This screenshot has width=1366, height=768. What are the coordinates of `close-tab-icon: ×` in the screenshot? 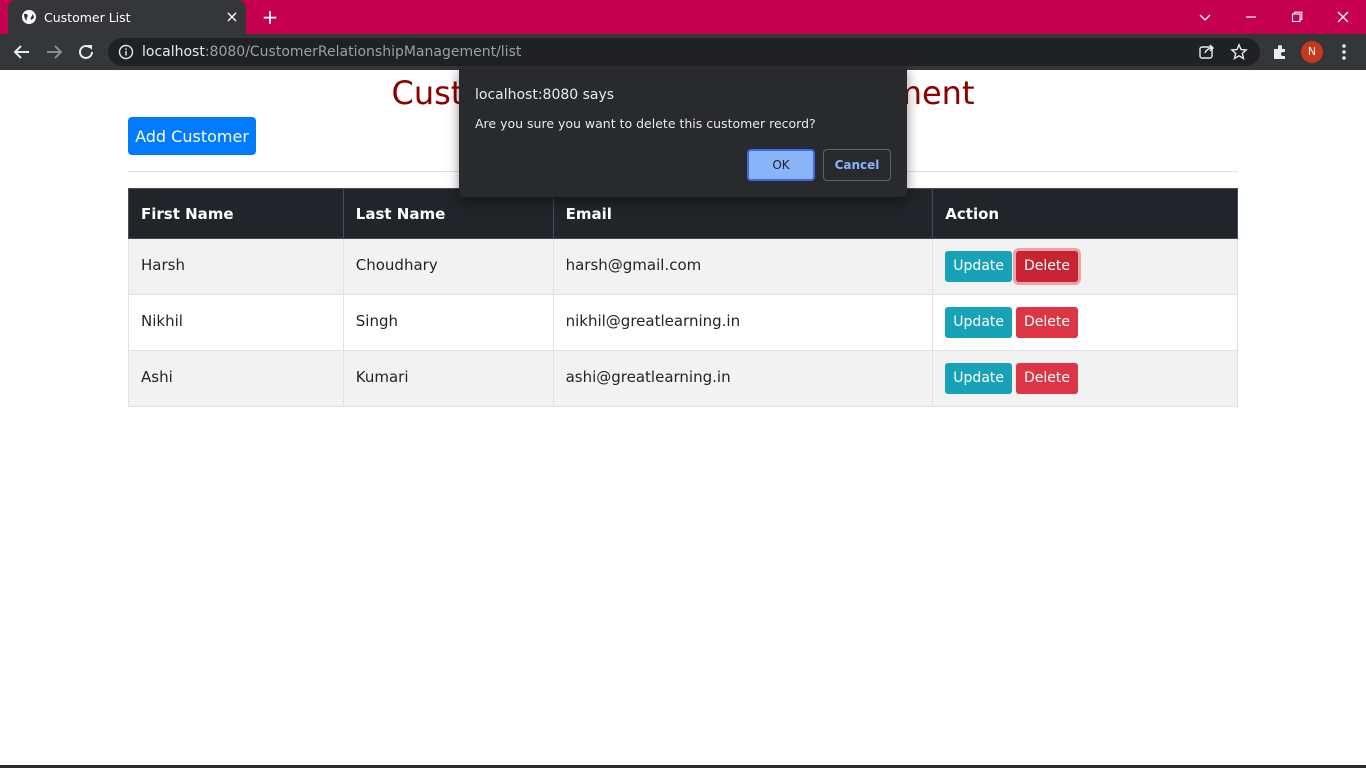 It's located at (232, 17).